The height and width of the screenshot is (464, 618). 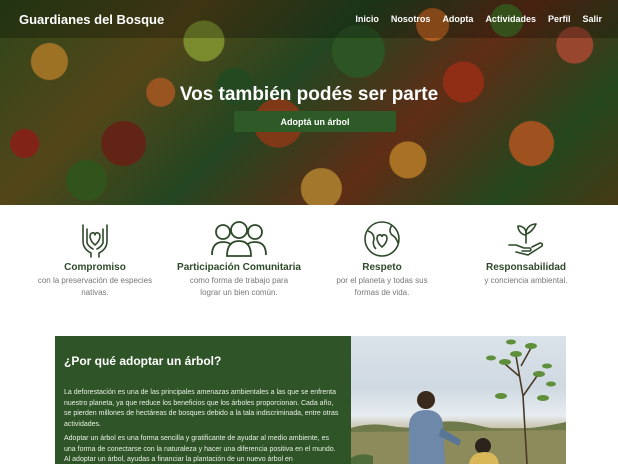 What do you see at coordinates (95, 287) in the screenshot?
I see `value-desc: con la preservación de especies nativas.` at bounding box center [95, 287].